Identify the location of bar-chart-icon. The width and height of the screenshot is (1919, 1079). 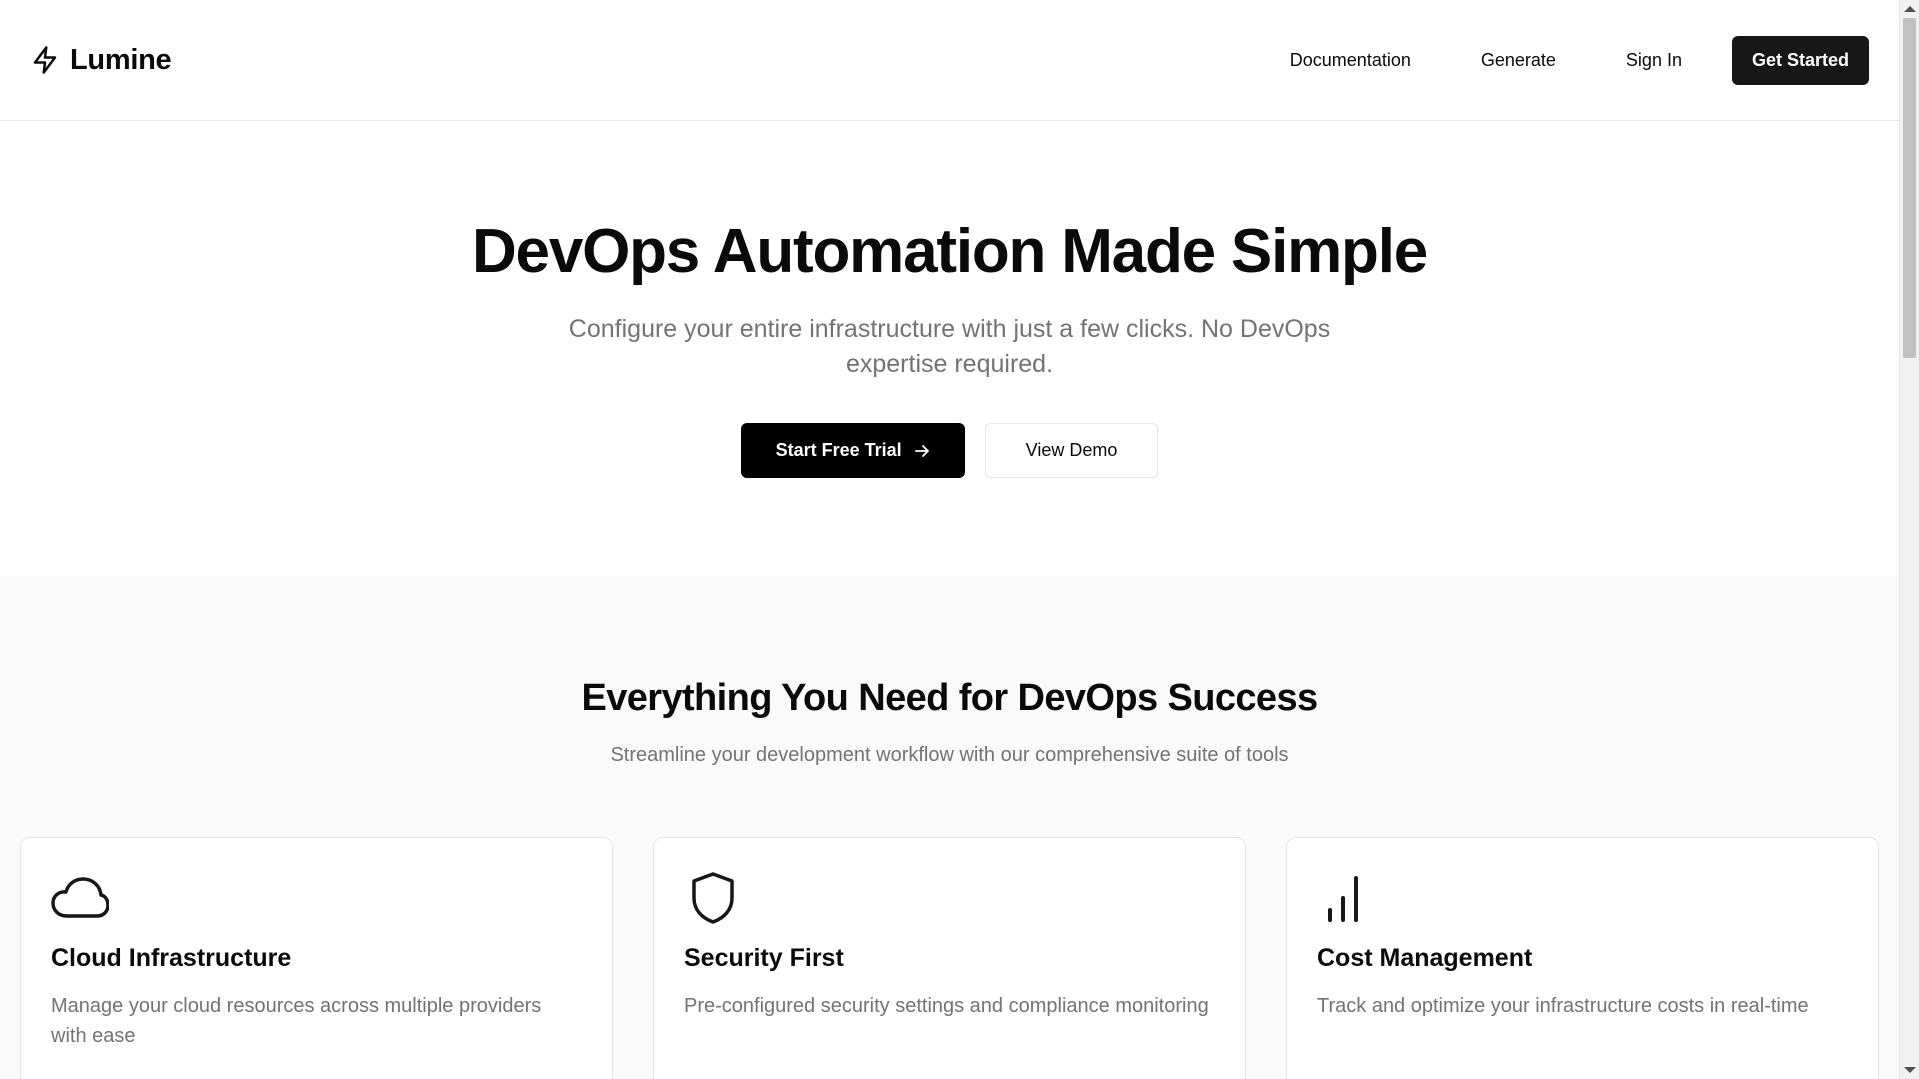
(1346, 898).